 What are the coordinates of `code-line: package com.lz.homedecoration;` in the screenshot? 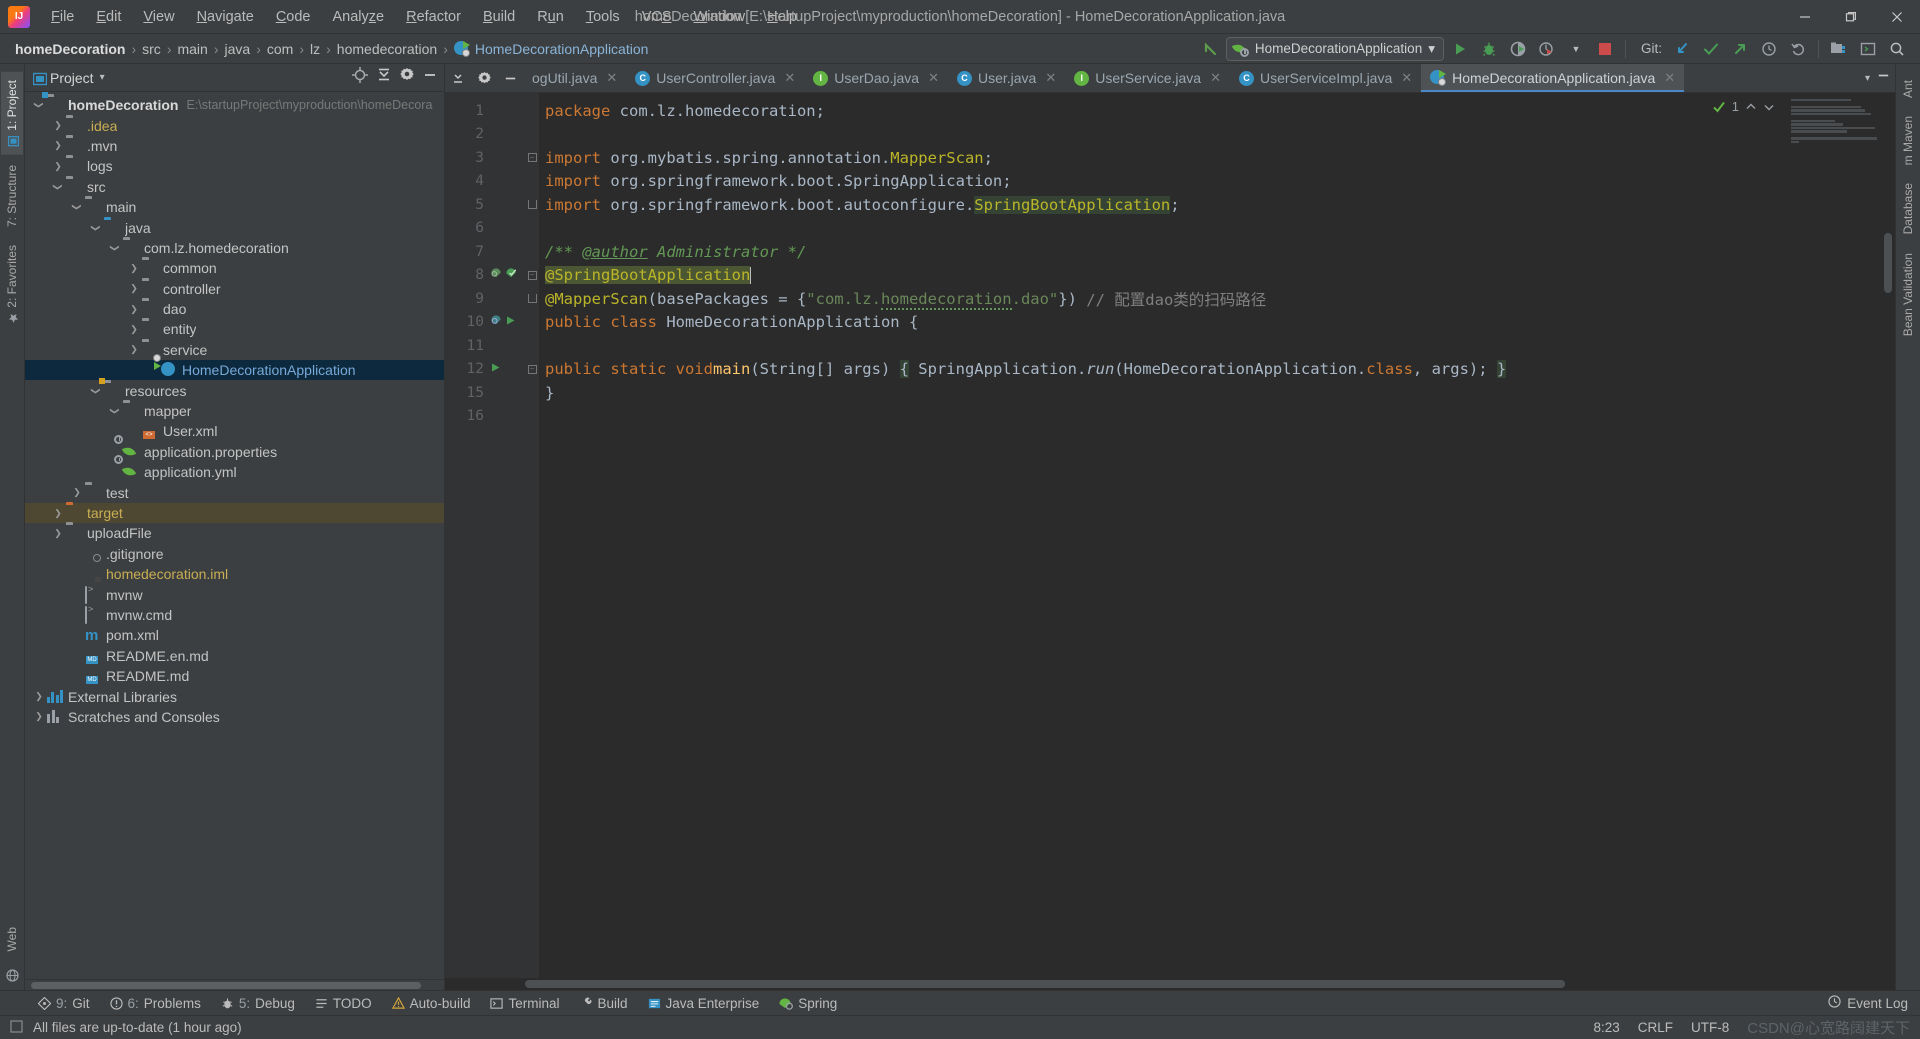 It's located at (1162, 111).